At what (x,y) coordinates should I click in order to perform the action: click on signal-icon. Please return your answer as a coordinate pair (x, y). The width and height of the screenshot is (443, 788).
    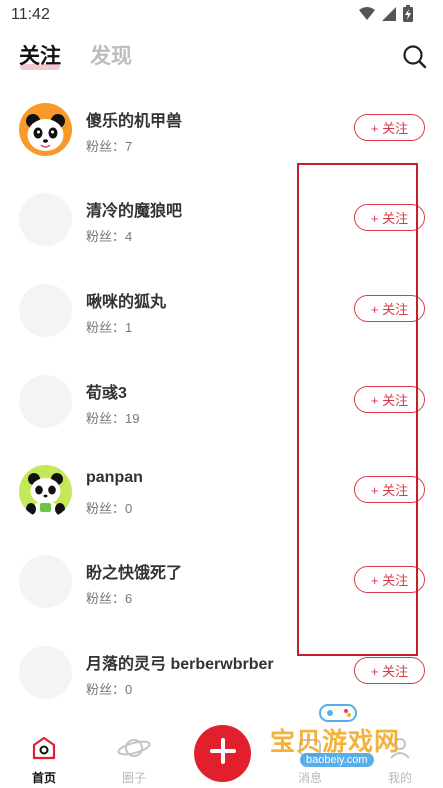
    Looking at the image, I should click on (389, 16).